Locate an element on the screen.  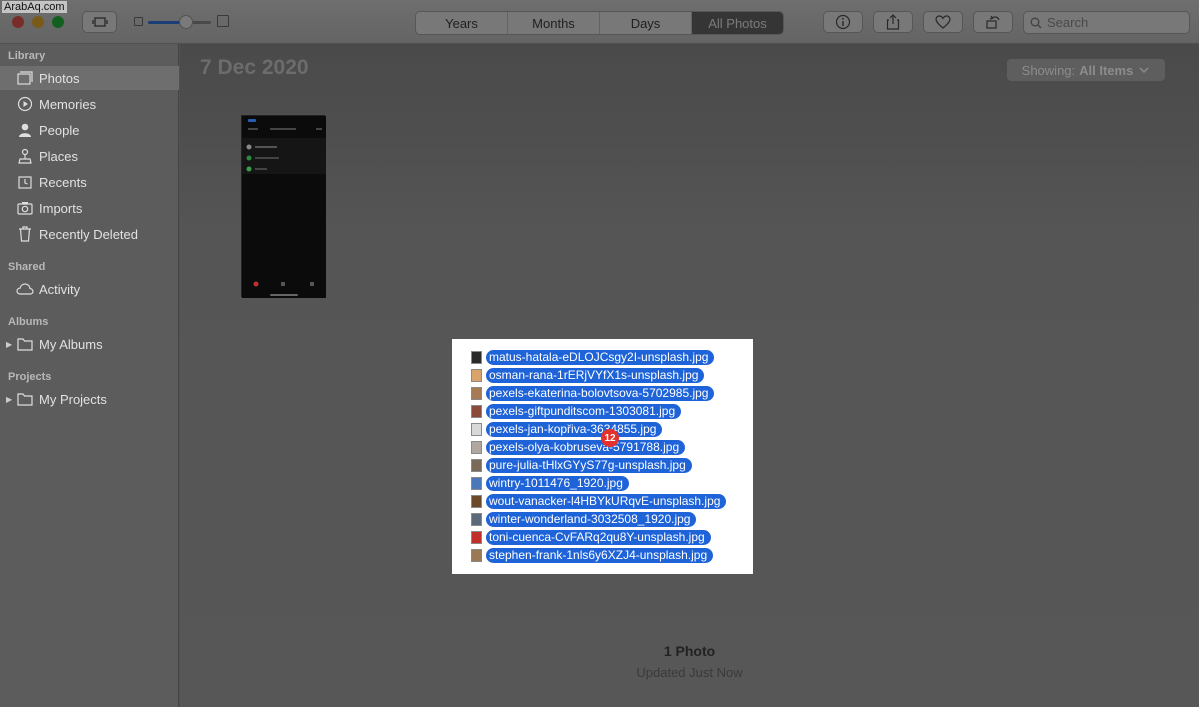
file-name-label: winter-wonderland-3032508_1920.jpg is located at coordinates (591, 519).